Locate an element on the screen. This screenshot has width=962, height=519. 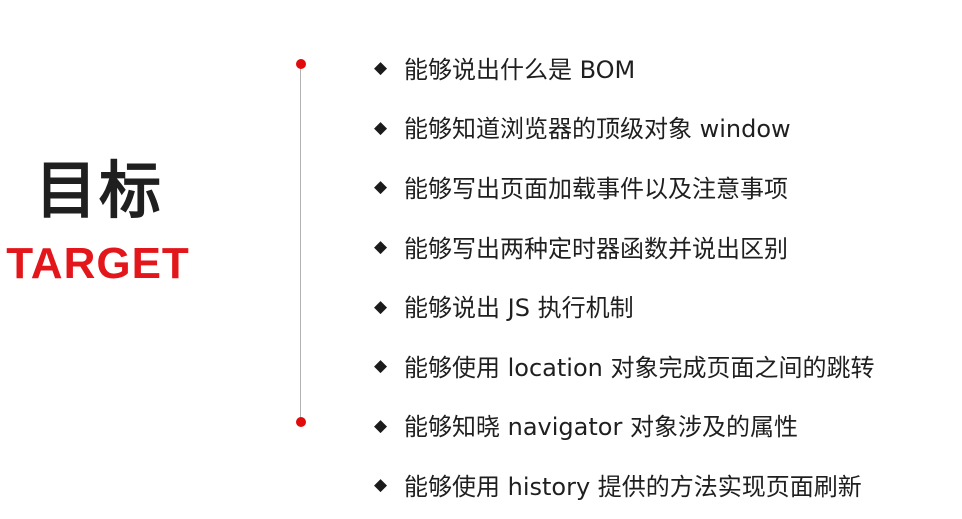
goal-text: 能够说出什么是 BOM is located at coordinates (520, 69).